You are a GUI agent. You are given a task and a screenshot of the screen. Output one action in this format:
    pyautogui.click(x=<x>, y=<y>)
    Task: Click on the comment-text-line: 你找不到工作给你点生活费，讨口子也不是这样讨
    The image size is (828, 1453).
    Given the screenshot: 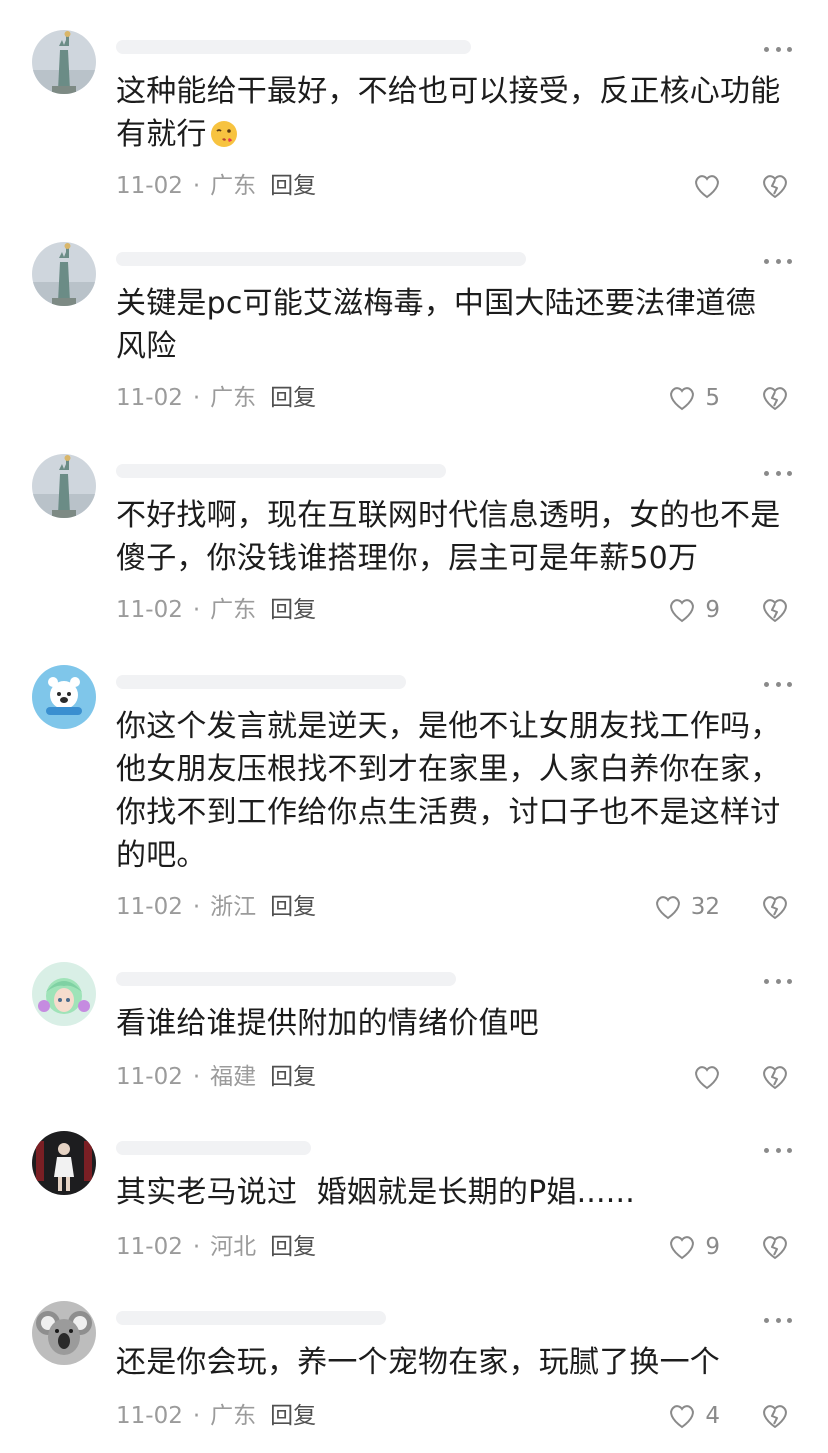 What is the action you would take?
    pyautogui.click(x=448, y=812)
    